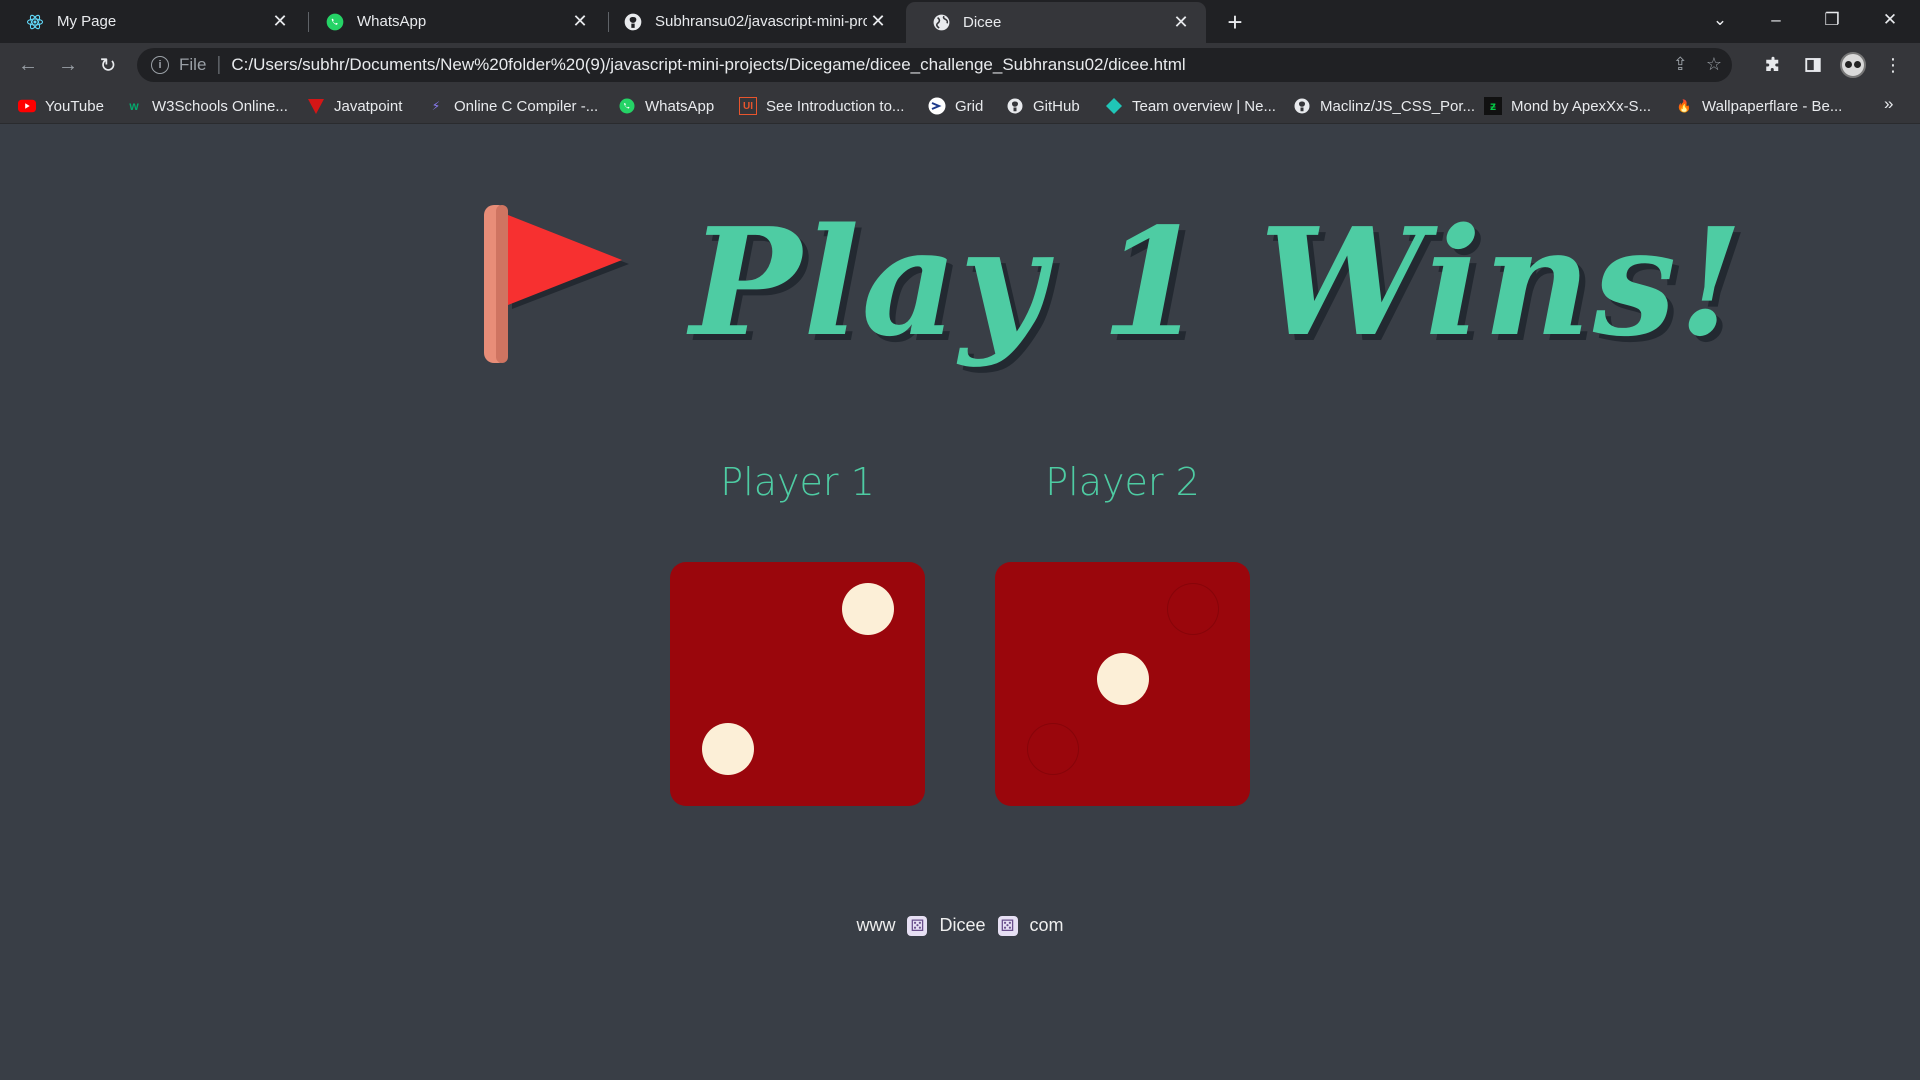 Image resolution: width=1920 pixels, height=1080 pixels. Describe the element at coordinates (1684, 106) in the screenshot. I see `flame-icon: 🔥` at that location.